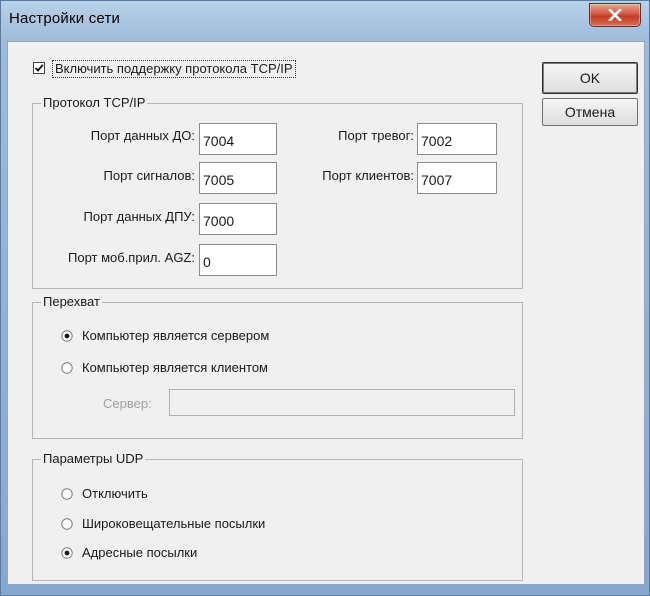 The height and width of the screenshot is (596, 650). I want to click on radio-udp-addressed-label: Адресные посылки, so click(140, 552).